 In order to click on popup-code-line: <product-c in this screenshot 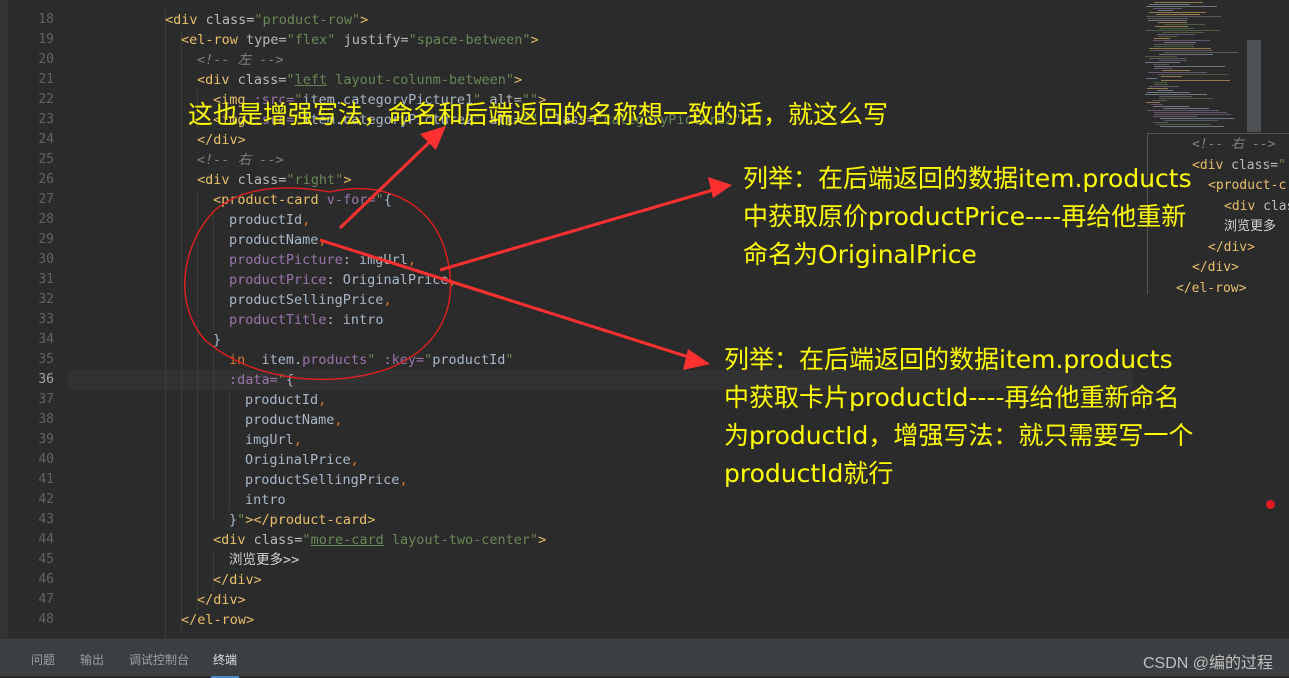, I will do `click(1247, 185)`.